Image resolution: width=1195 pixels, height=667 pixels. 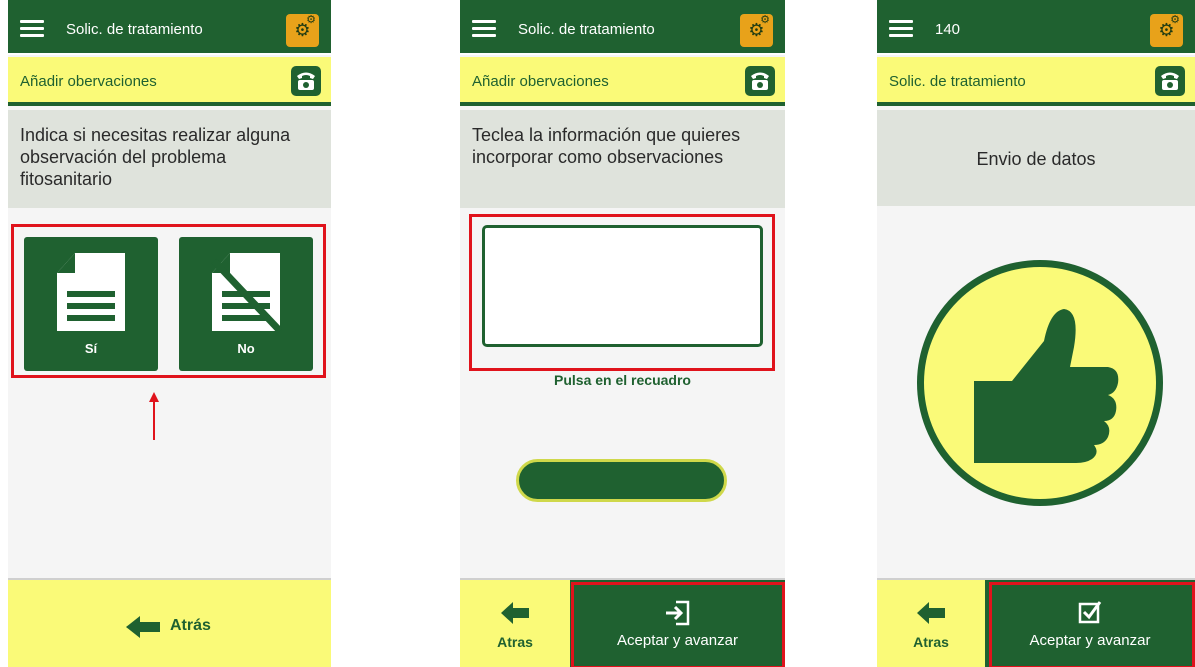 What do you see at coordinates (91, 348) in the screenshot?
I see `yes-label: Sí` at bounding box center [91, 348].